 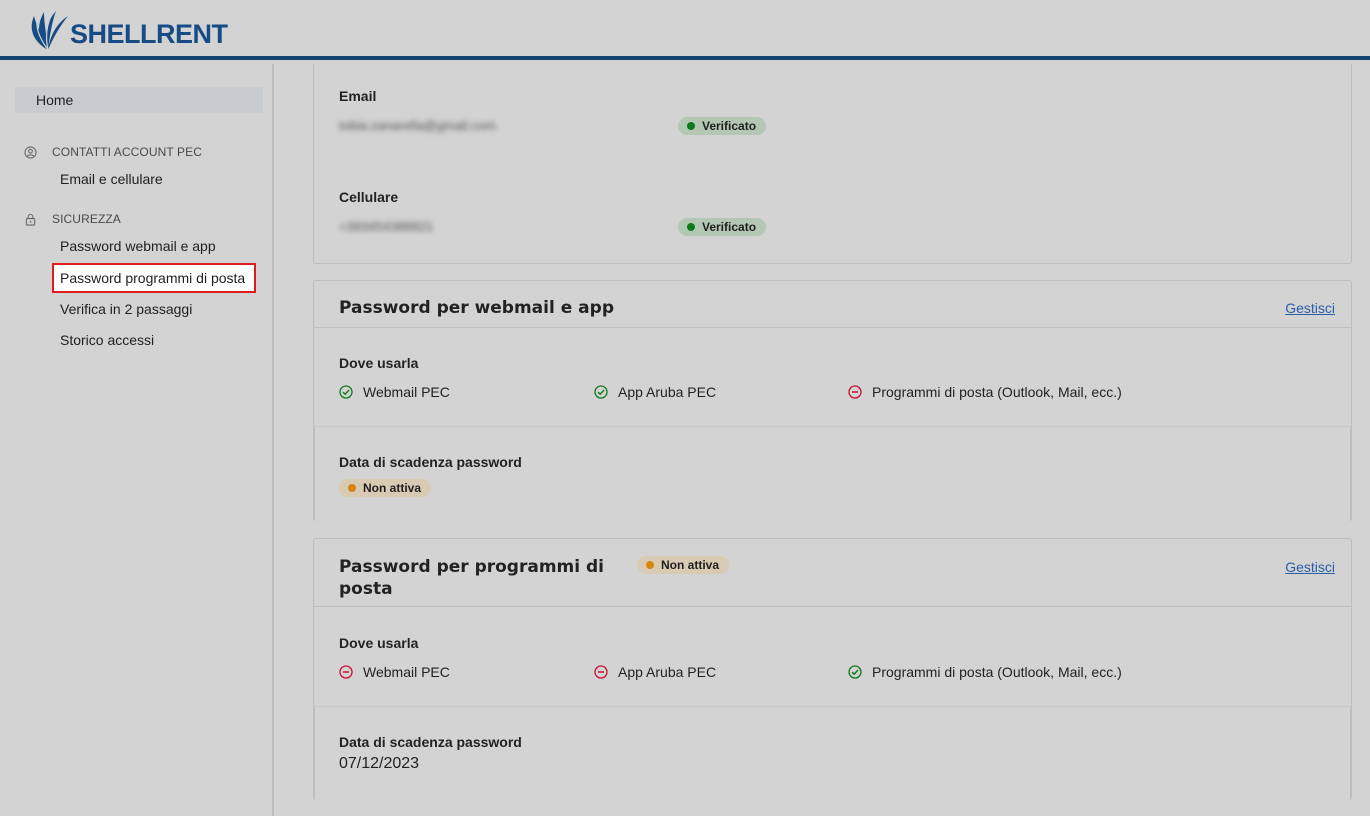 I want to click on top-header: SHELLRENT, so click(x=685, y=30).